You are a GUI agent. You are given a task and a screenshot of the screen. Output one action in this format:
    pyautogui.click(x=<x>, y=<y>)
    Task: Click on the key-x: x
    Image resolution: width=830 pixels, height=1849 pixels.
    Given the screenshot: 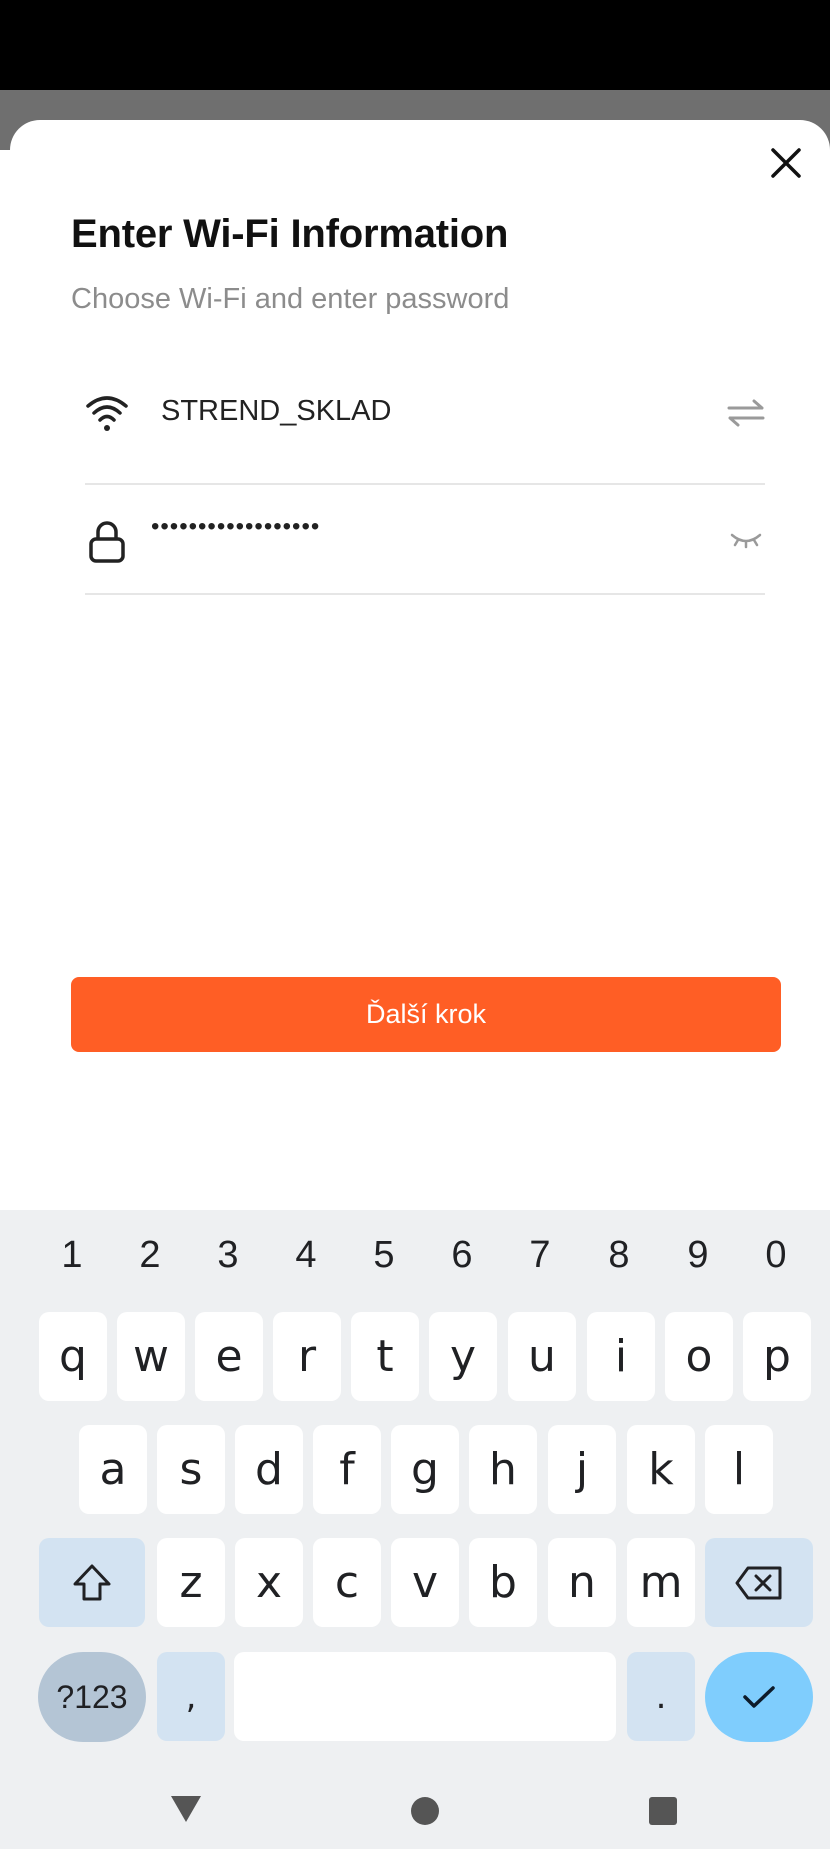 What is the action you would take?
    pyautogui.click(x=269, y=1582)
    